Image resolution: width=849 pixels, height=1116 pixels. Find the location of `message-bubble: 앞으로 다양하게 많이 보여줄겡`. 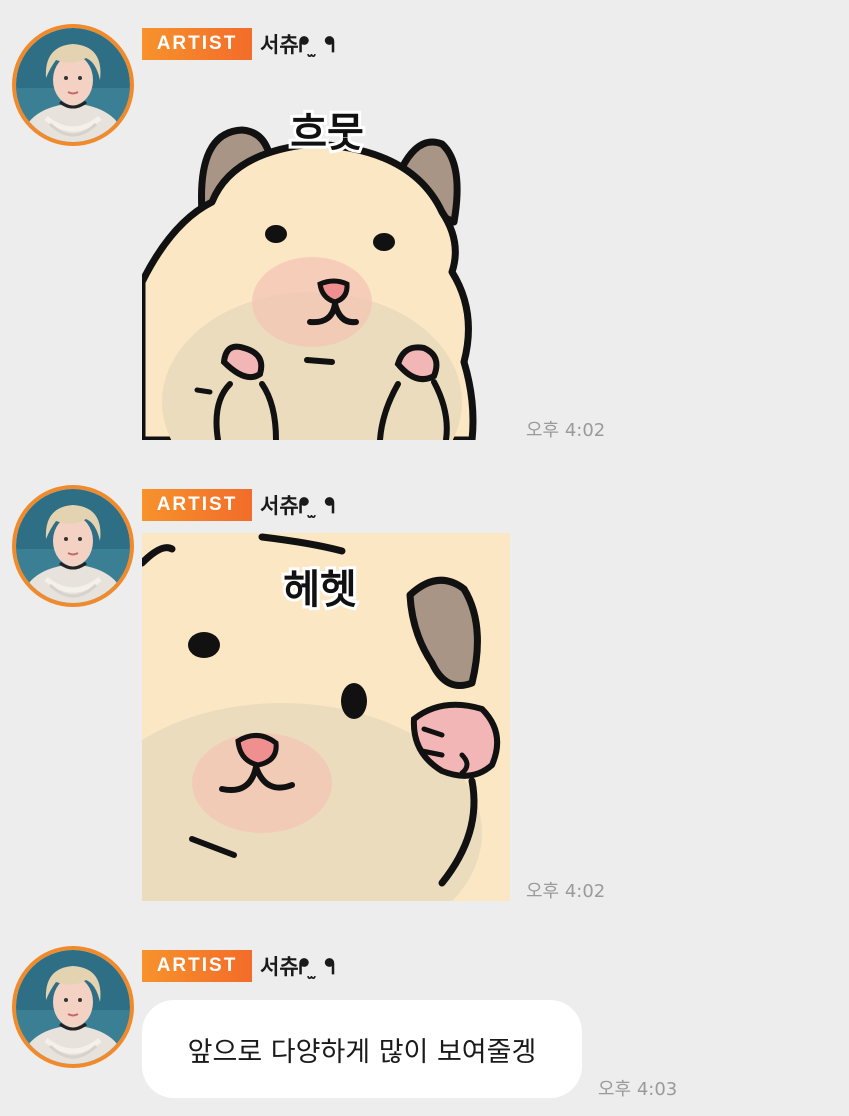

message-bubble: 앞으로 다양하게 많이 보여줄겡 is located at coordinates (362, 1049).